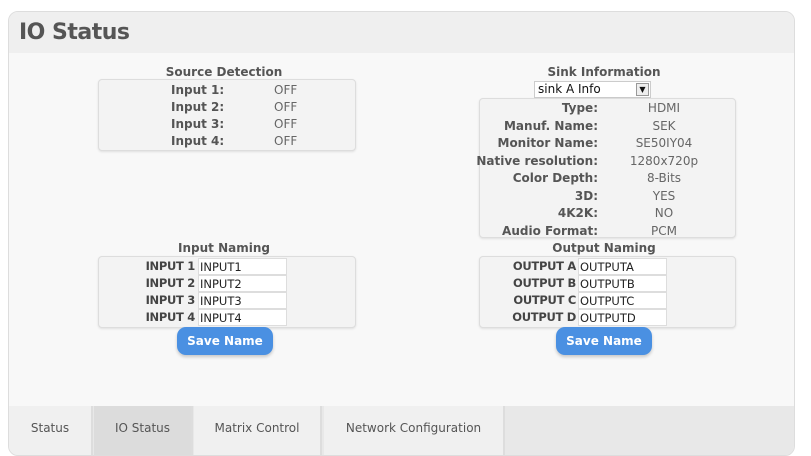  What do you see at coordinates (401, 126) in the screenshot?
I see `sink-row: Manuf. Name: SEK` at bounding box center [401, 126].